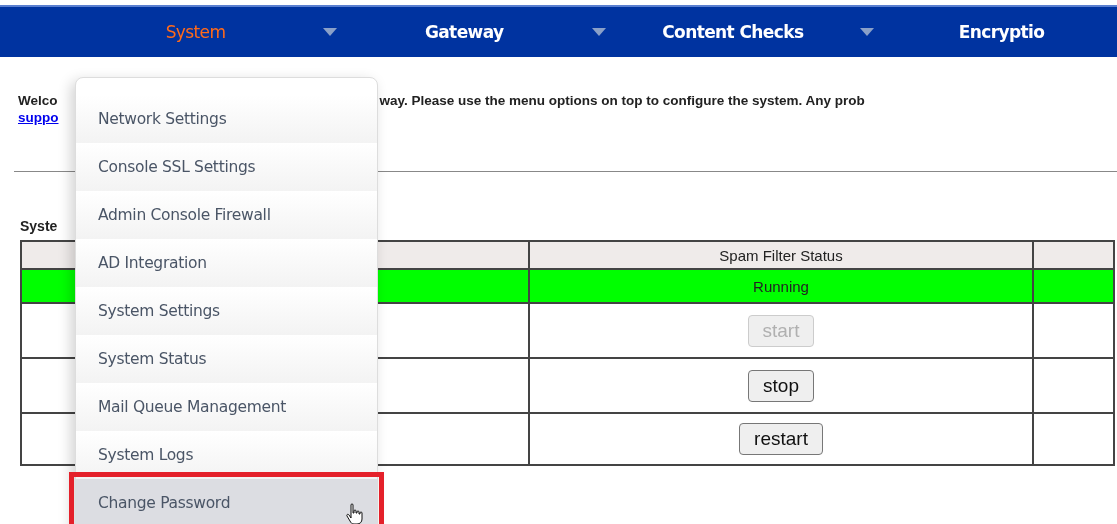  What do you see at coordinates (1001, 32) in the screenshot?
I see `nav-item: Encryptio` at bounding box center [1001, 32].